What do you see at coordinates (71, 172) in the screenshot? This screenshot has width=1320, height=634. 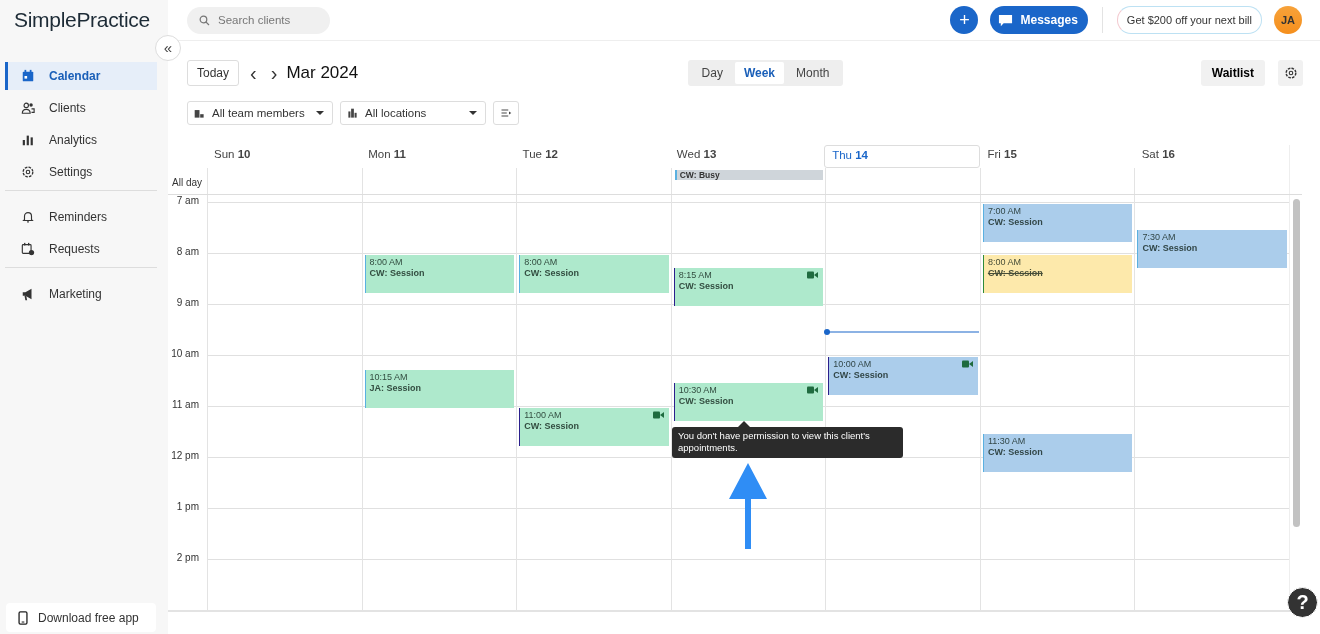 I see `sidebar-item-label: Settings` at bounding box center [71, 172].